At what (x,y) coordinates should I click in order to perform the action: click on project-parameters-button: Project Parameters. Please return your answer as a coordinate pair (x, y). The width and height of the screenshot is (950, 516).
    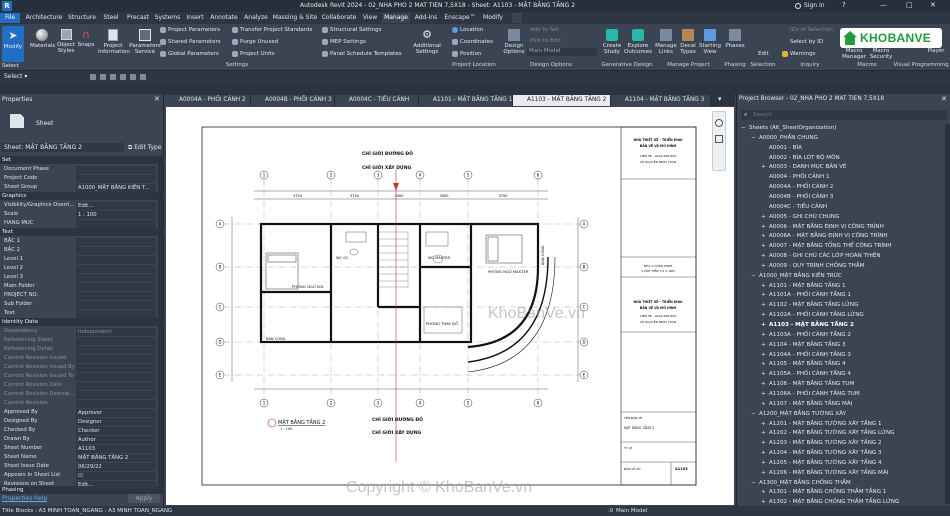
    Looking at the image, I should click on (199, 30).